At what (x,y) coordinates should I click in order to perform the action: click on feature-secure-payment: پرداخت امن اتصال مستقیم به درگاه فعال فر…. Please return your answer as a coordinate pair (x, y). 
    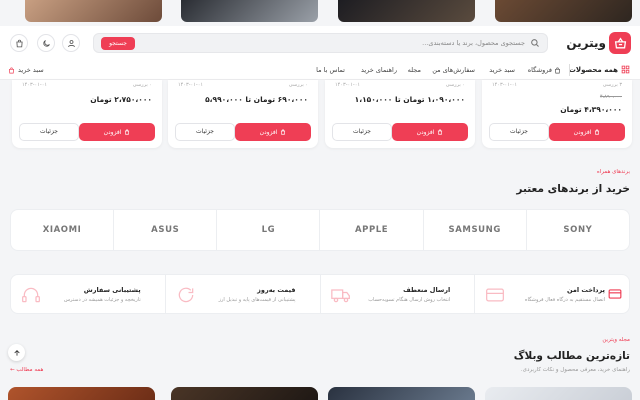
    Looking at the image, I should click on (551, 294).